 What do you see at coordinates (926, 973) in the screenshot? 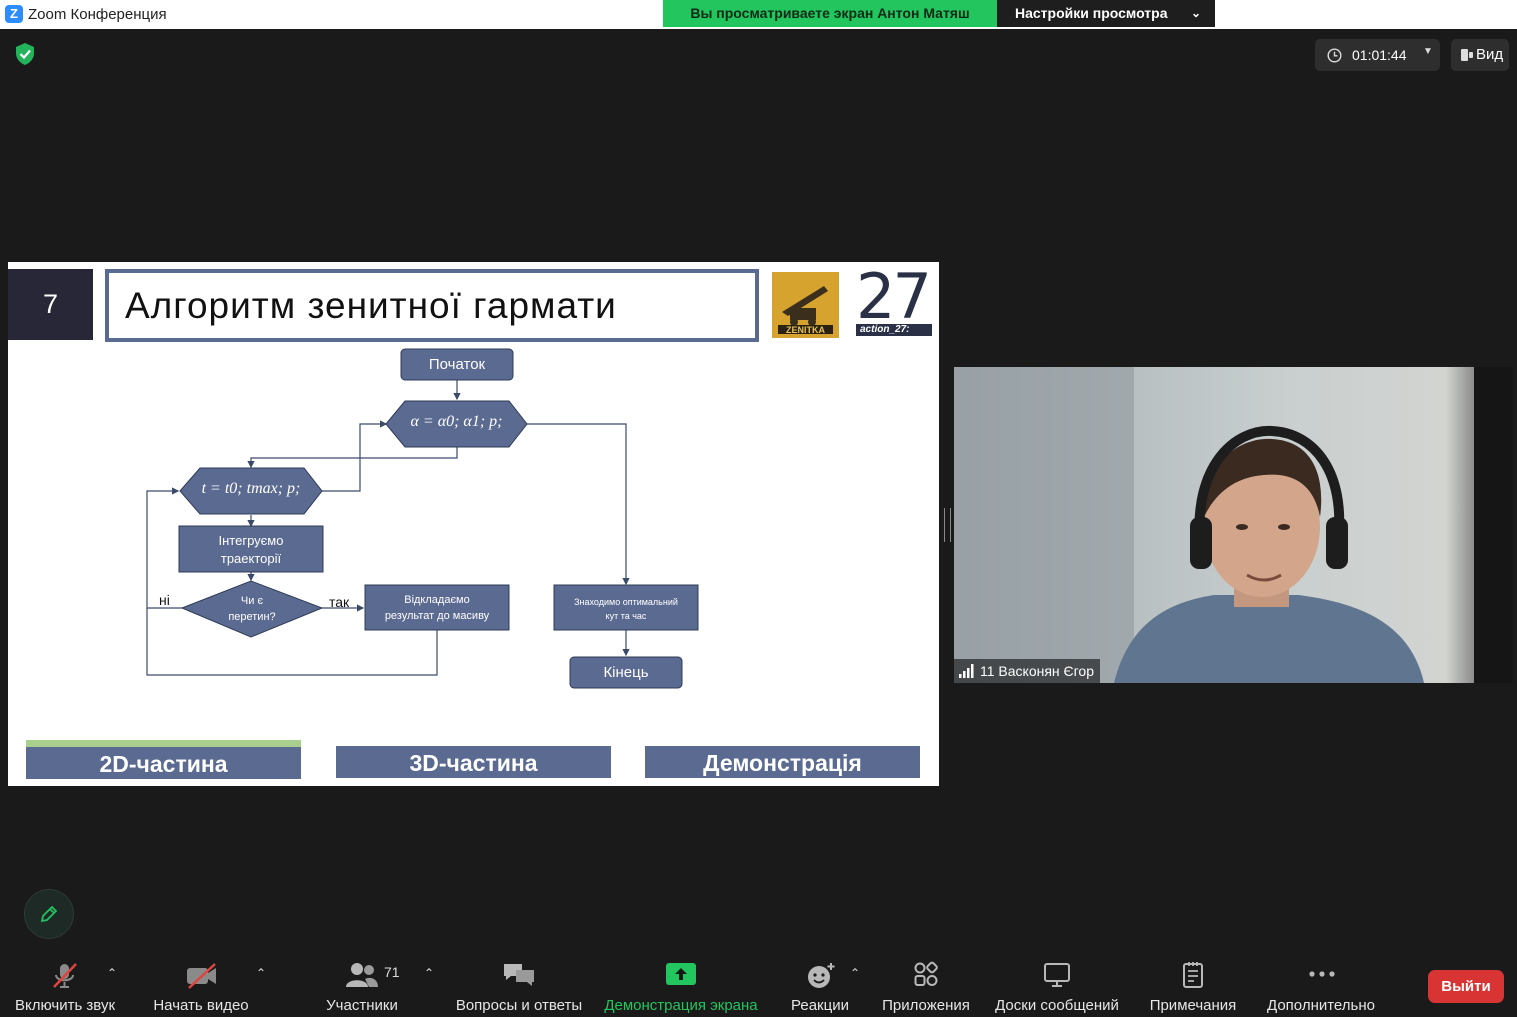
I see `apps-icon` at bounding box center [926, 973].